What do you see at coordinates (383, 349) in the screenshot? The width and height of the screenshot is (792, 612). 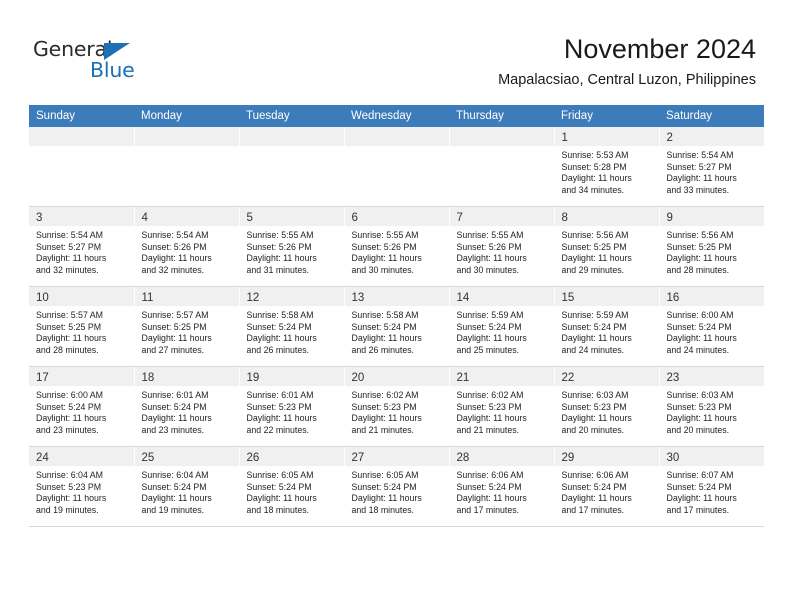 I see `day-detail-line: and 26 minutes.` at bounding box center [383, 349].